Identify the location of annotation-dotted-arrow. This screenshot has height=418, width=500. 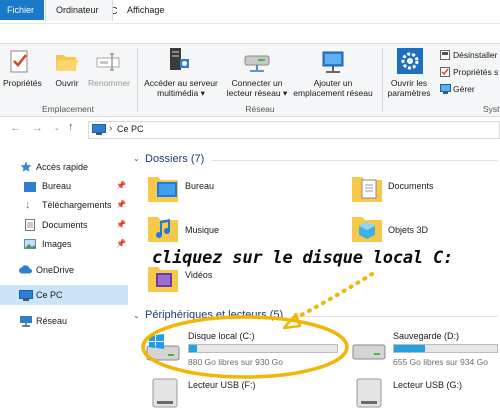
(332, 297).